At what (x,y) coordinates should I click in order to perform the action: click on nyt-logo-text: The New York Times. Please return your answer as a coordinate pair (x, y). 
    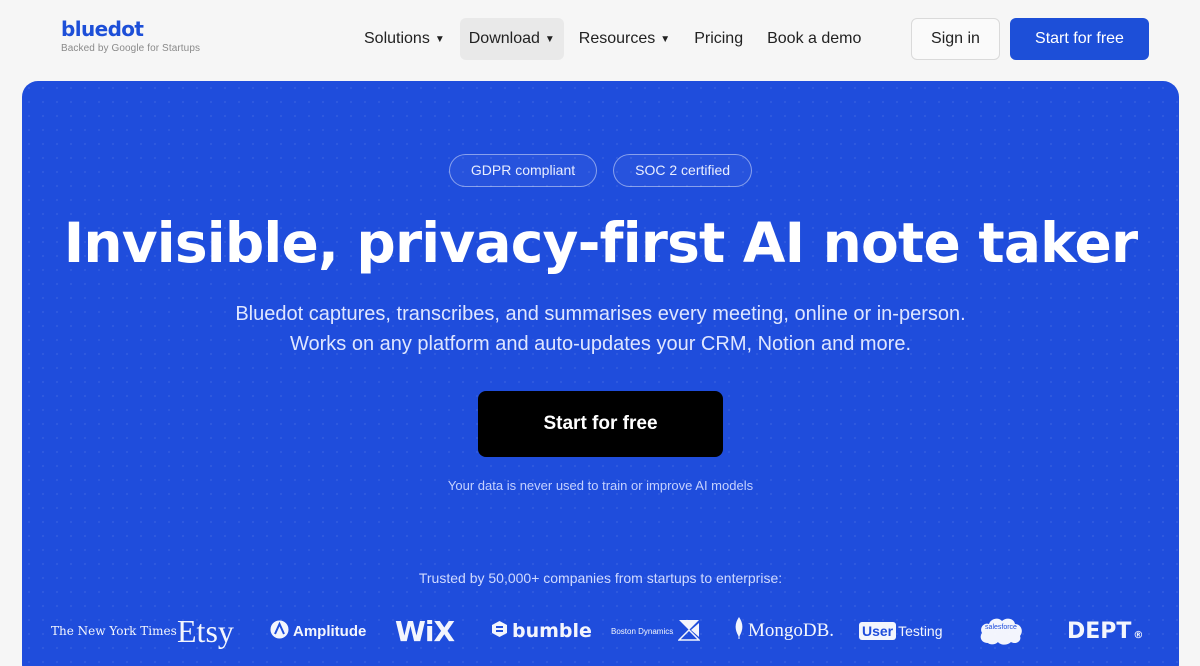
    Looking at the image, I should click on (114, 631).